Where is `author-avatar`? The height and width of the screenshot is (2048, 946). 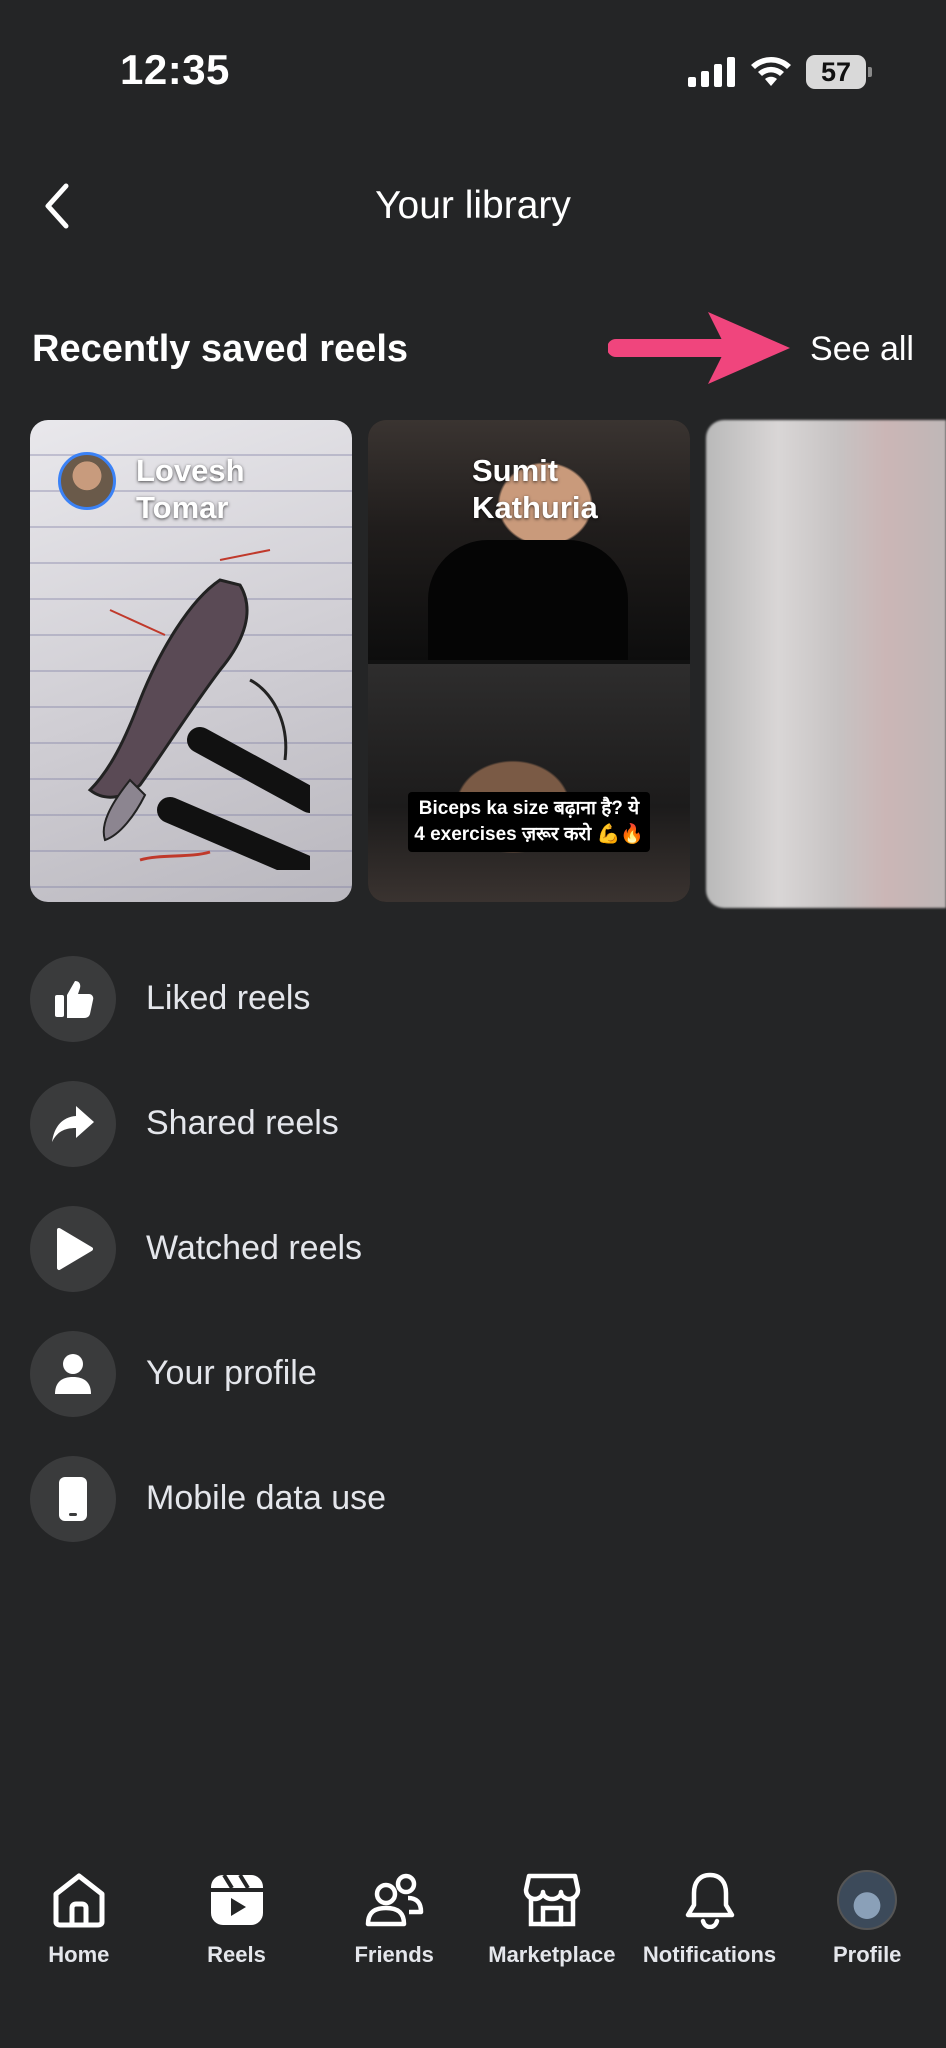
author-avatar is located at coordinates (87, 481).